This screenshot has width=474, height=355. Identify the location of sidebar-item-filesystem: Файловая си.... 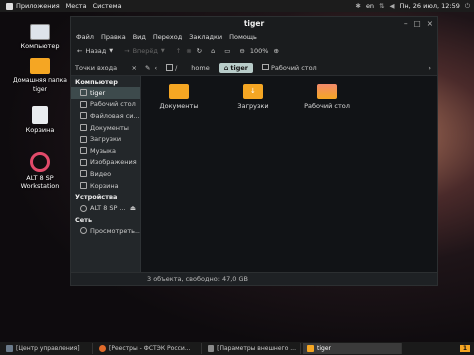
(105, 116).